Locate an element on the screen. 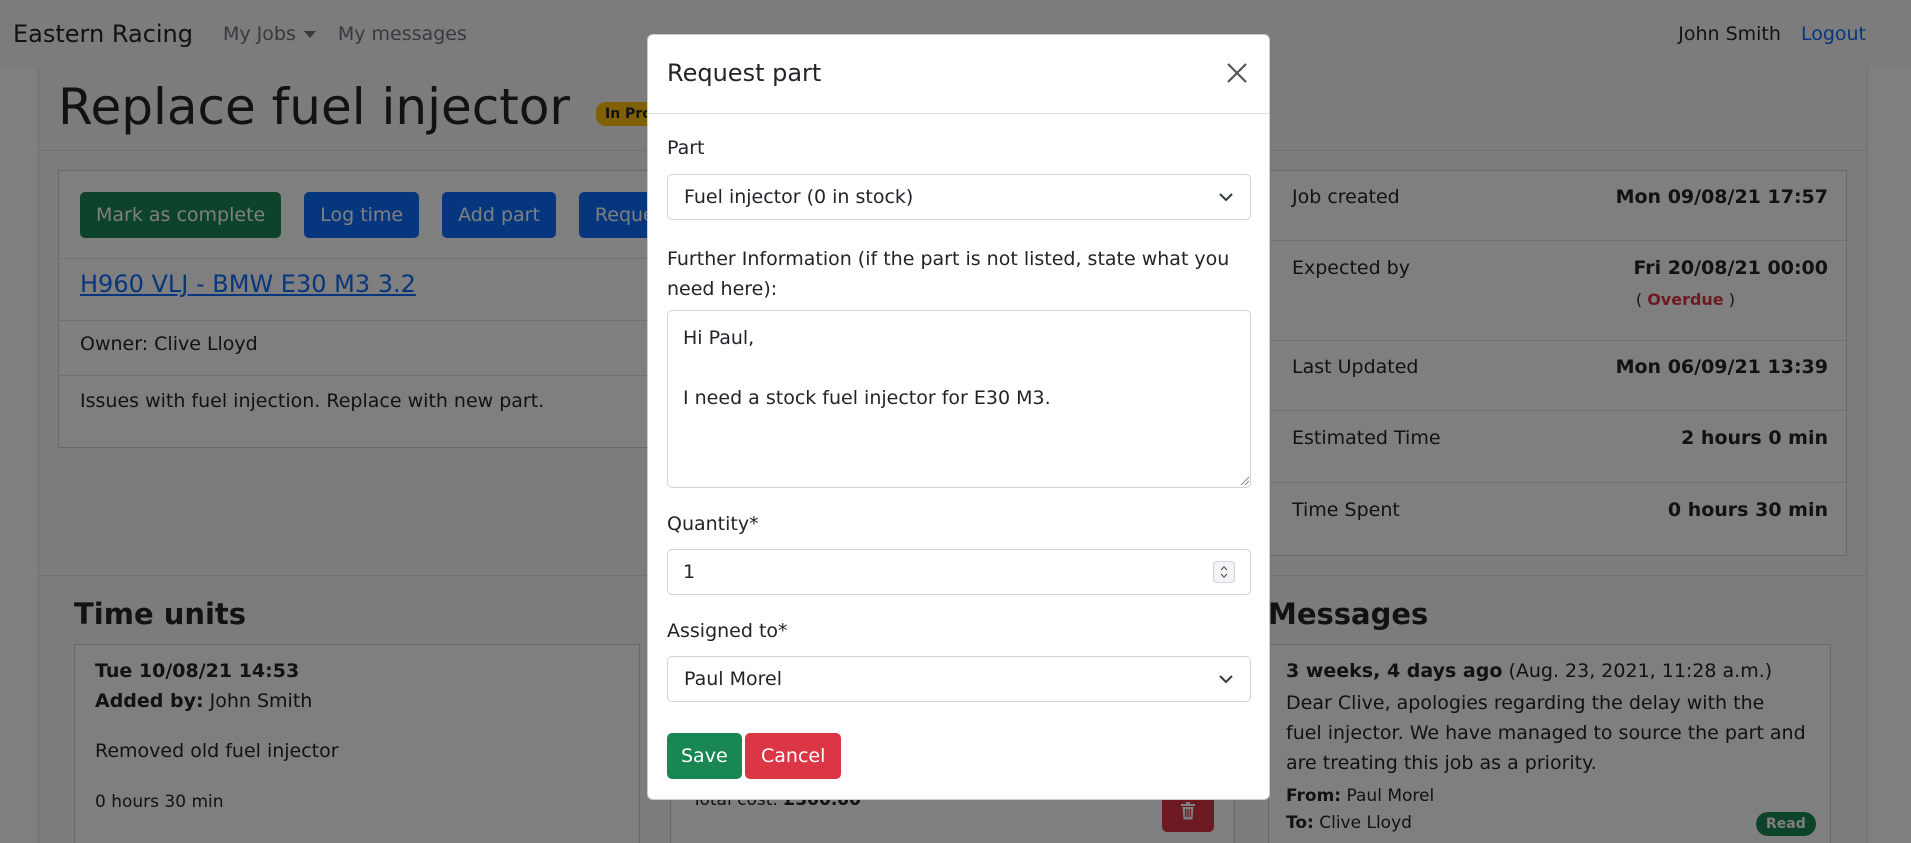  save-button: Save is located at coordinates (704, 756).